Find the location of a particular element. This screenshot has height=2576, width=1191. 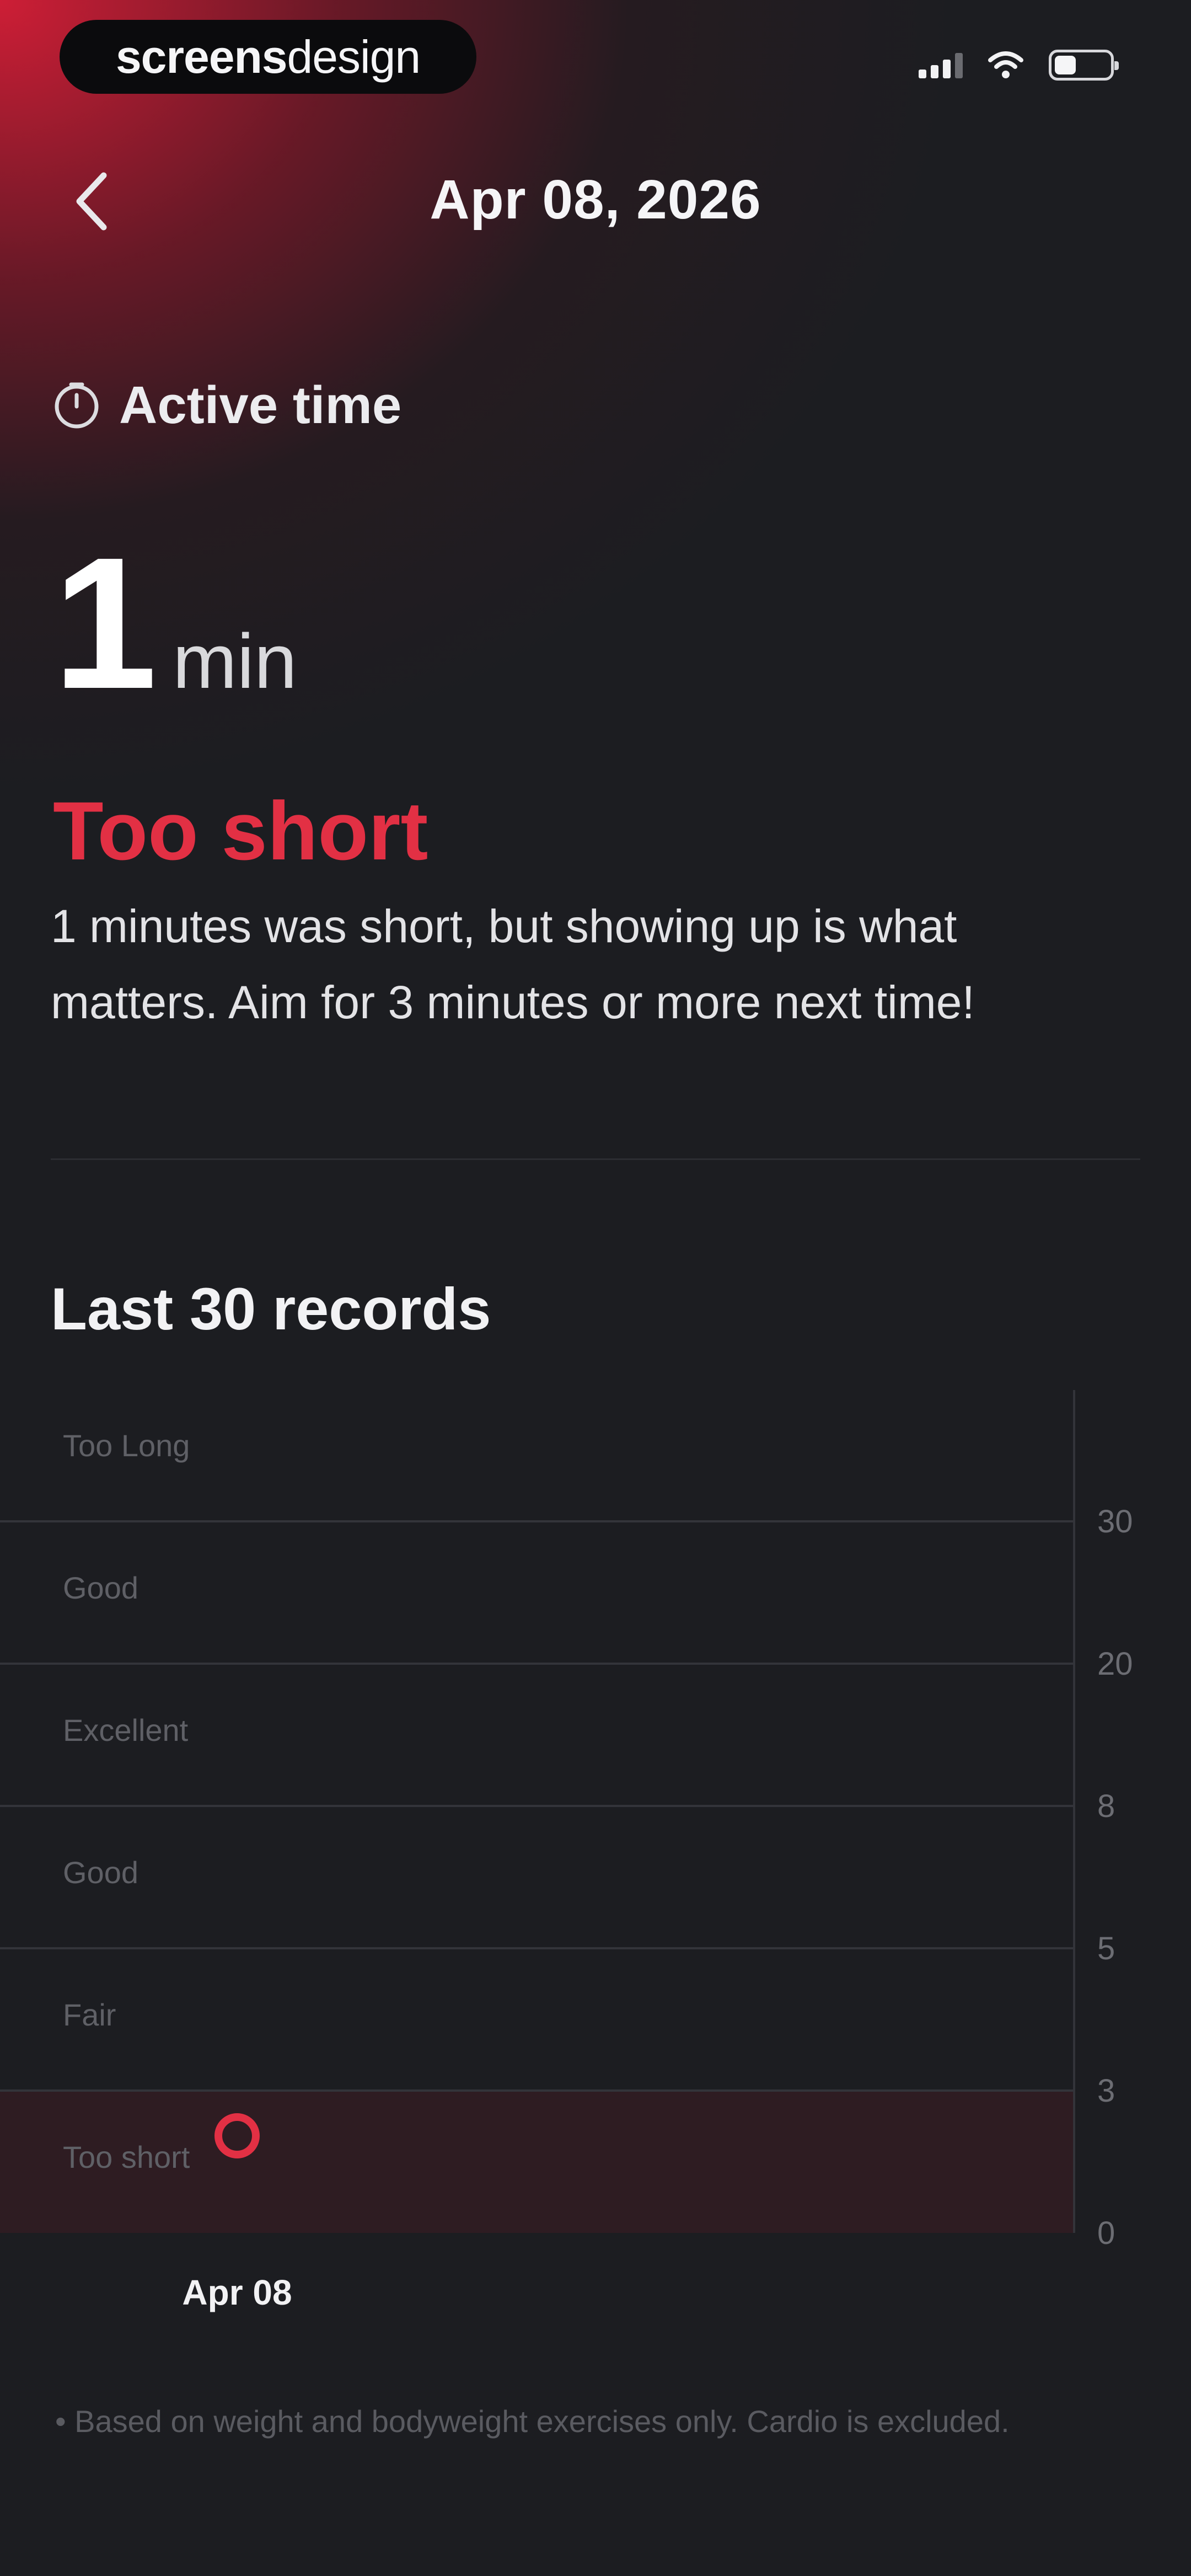

band-label: Excellent is located at coordinates (126, 1730).